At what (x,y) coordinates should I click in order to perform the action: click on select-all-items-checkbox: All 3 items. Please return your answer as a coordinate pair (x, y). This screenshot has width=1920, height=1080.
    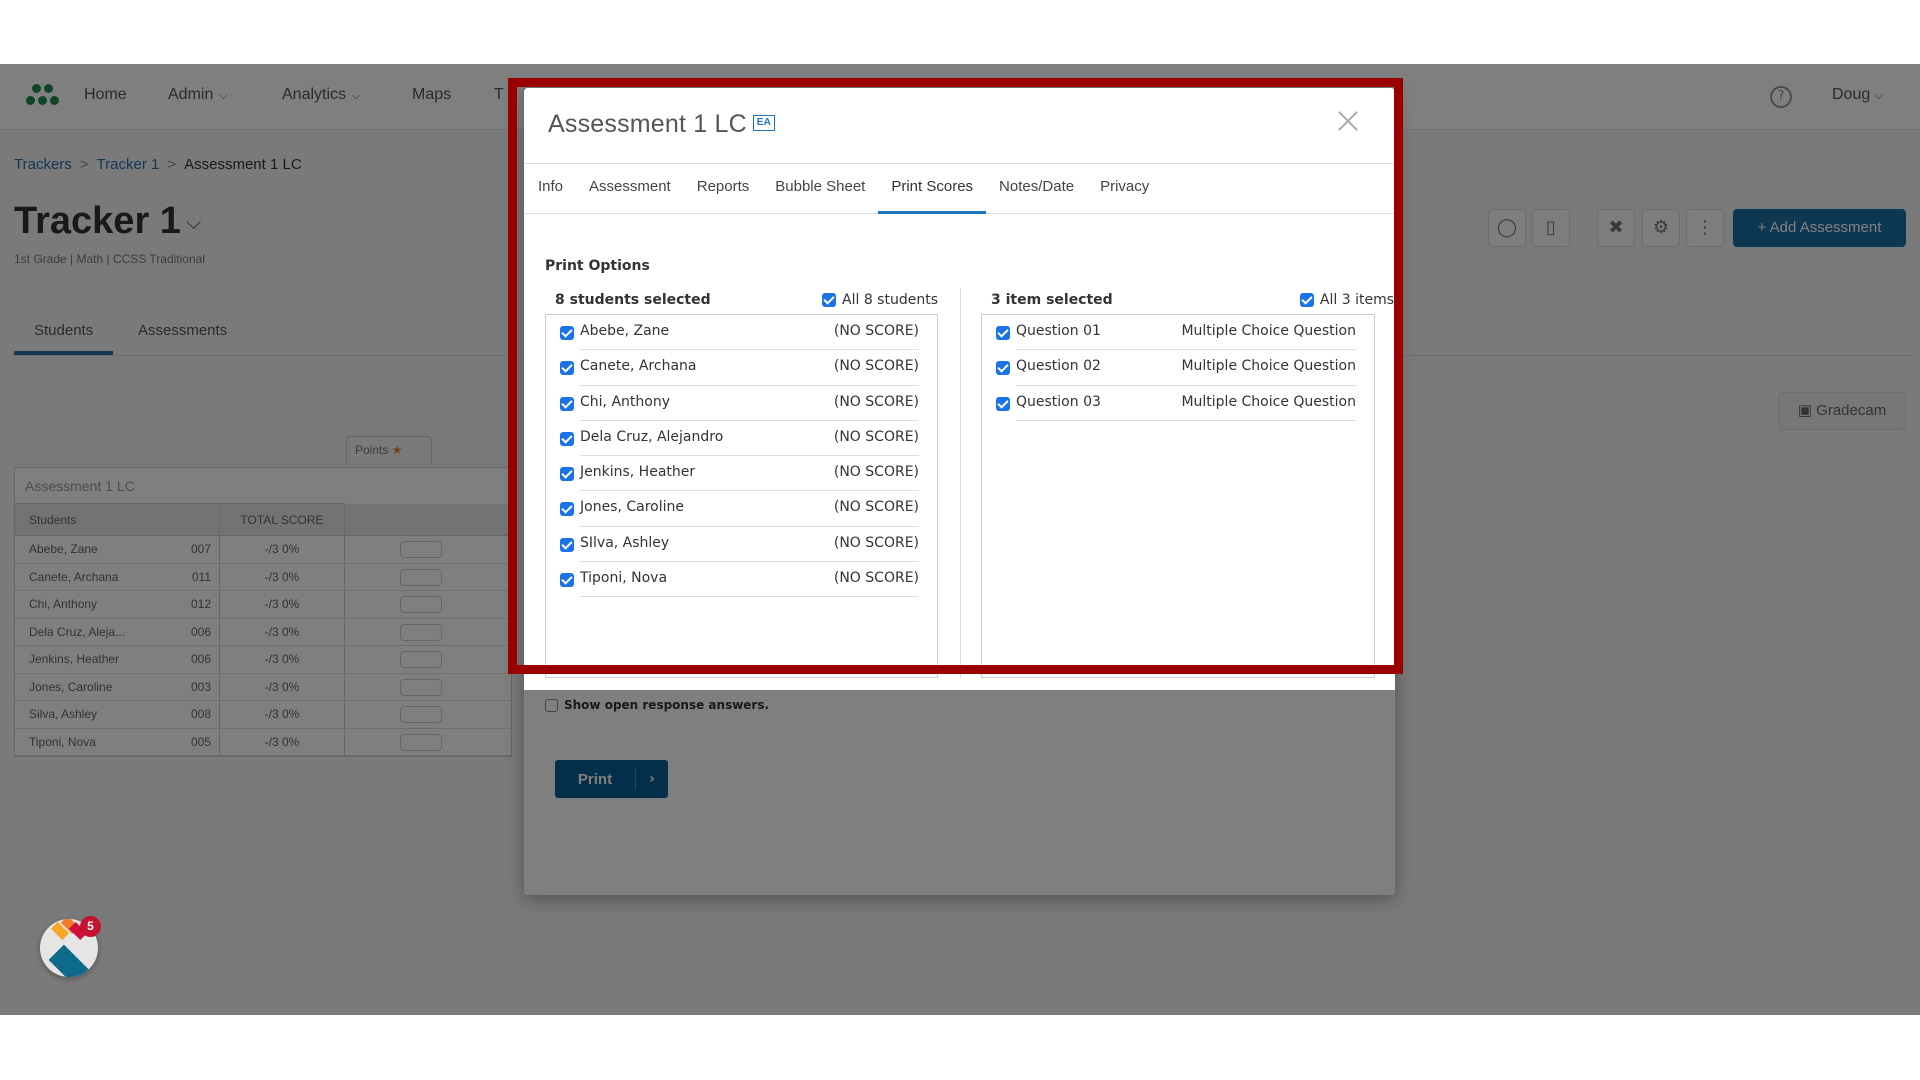
    Looking at the image, I should click on (1346, 300).